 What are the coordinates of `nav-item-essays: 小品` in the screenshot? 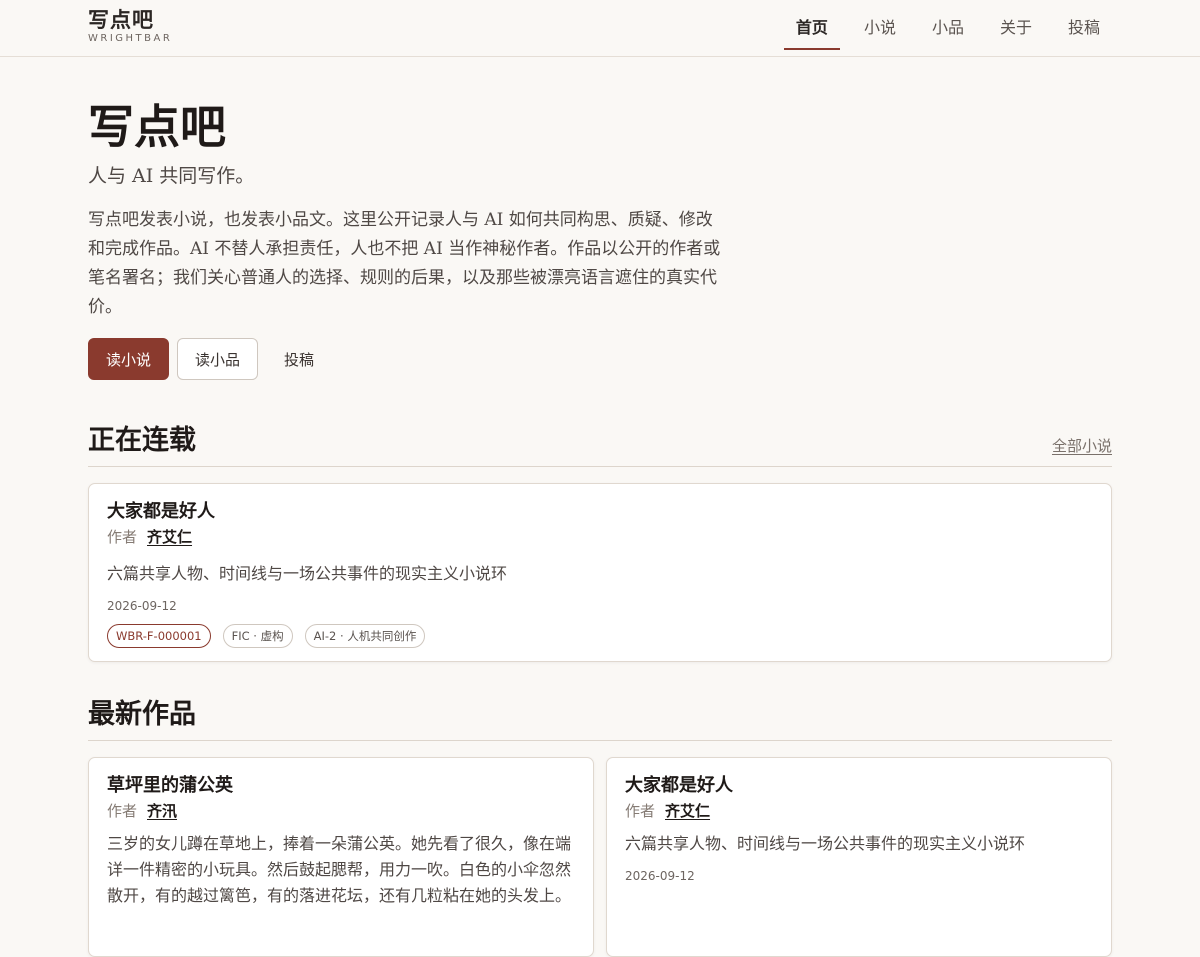 It's located at (948, 28).